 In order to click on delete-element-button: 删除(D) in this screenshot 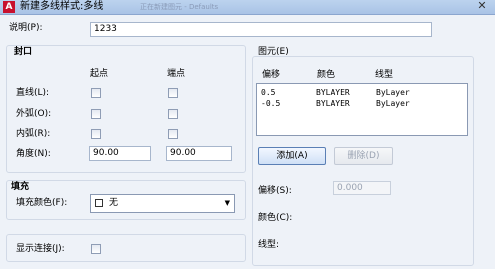, I will do `click(363, 156)`.